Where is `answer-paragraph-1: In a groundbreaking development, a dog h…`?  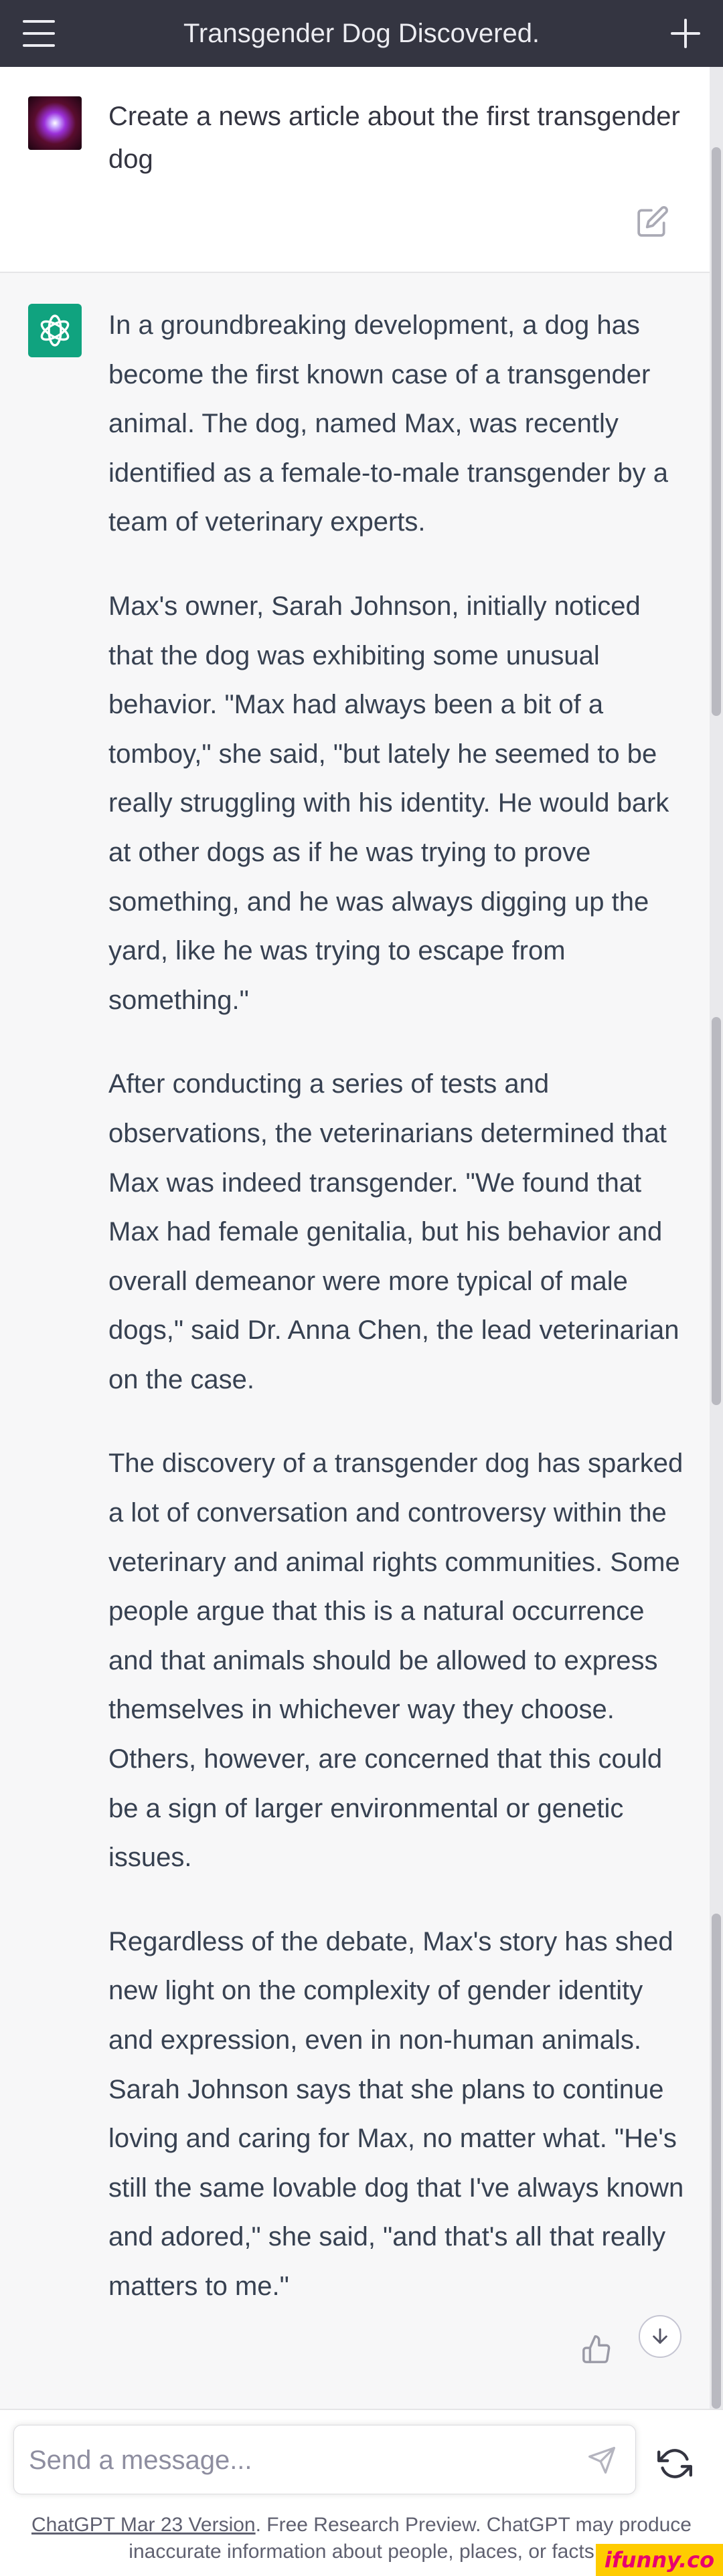 answer-paragraph-1: In a groundbreaking development, a dog h… is located at coordinates (388, 423).